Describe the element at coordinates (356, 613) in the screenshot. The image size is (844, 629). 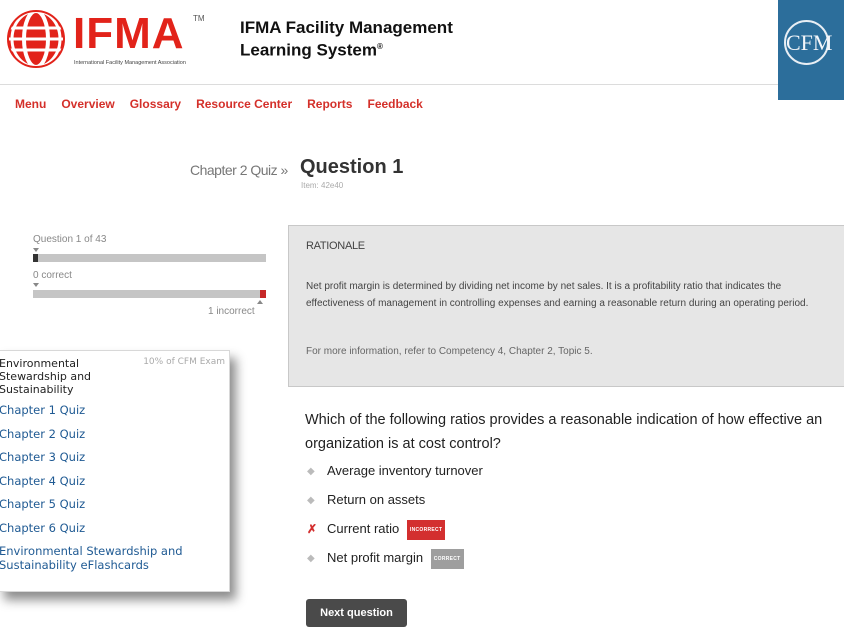
I see `next-question-button: Next question` at that location.